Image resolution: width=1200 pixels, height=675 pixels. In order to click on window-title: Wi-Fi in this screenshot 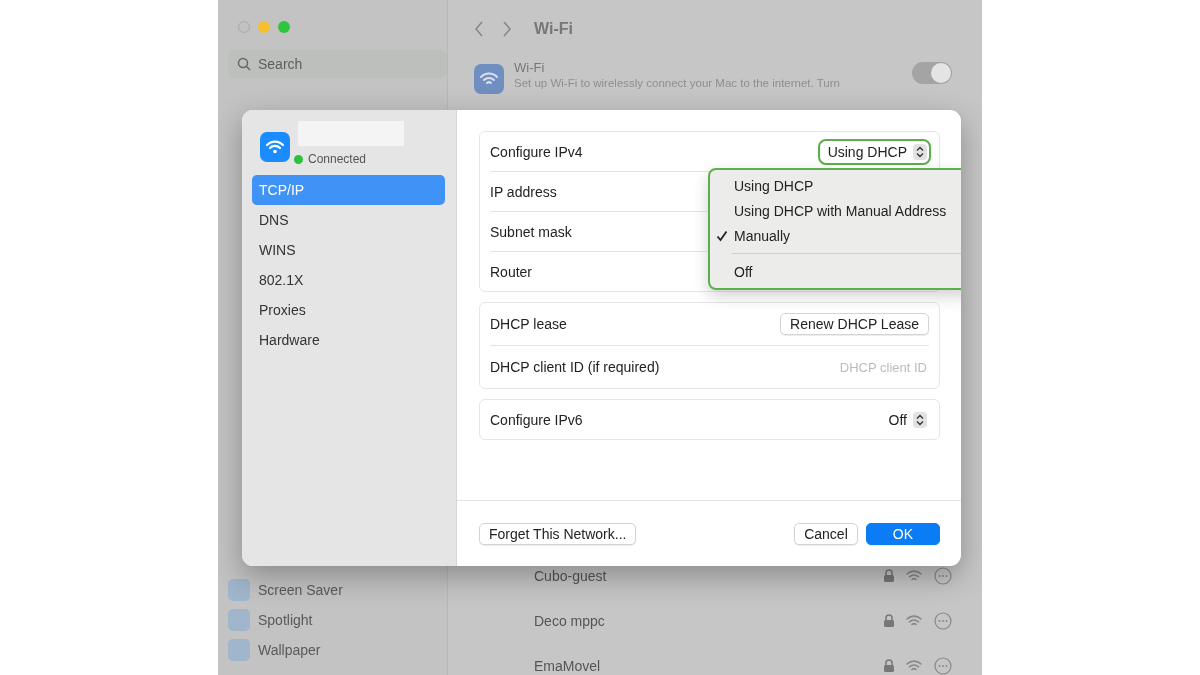, I will do `click(553, 29)`.